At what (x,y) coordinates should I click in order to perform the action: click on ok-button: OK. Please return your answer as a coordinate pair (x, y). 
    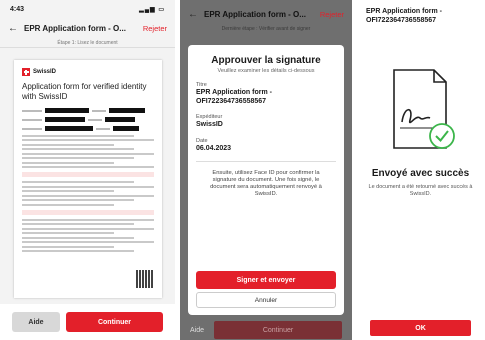
    Looking at the image, I should click on (420, 328).